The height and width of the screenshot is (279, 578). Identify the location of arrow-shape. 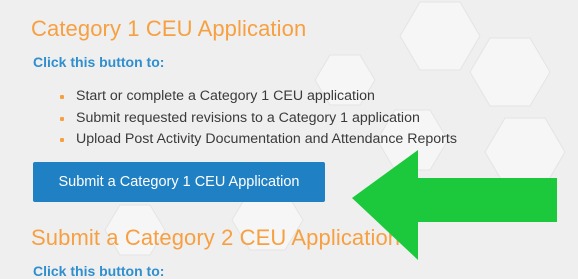
(454, 205).